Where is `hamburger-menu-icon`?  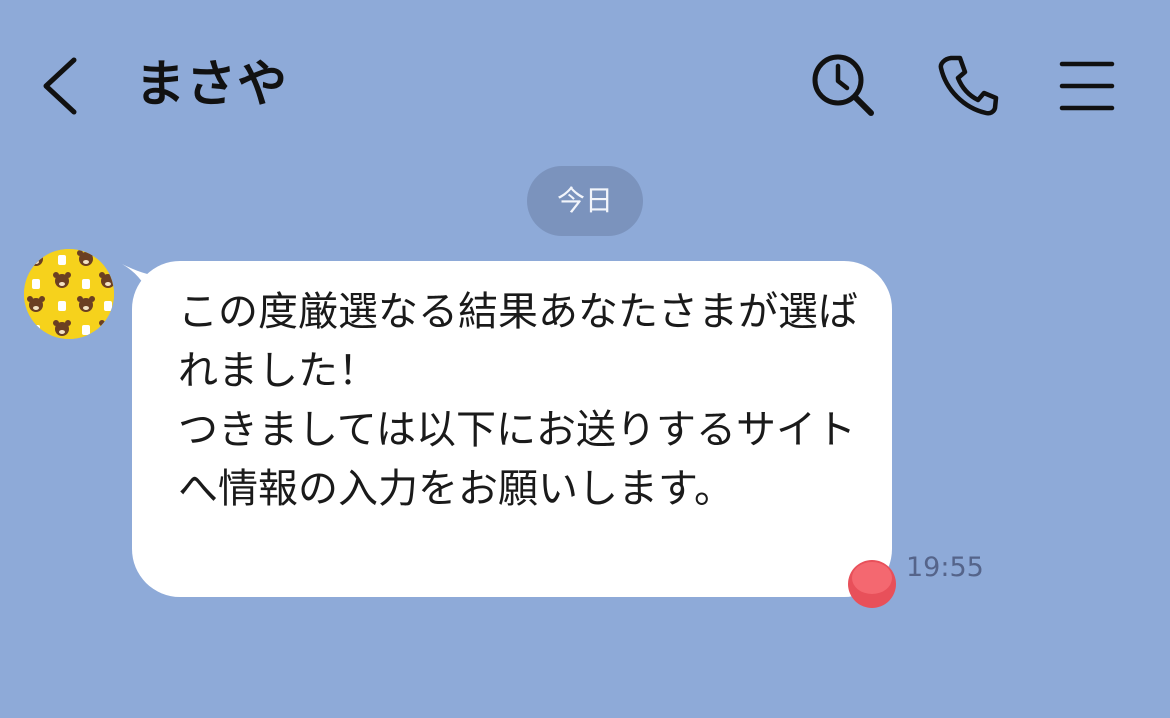 hamburger-menu-icon is located at coordinates (1087, 86).